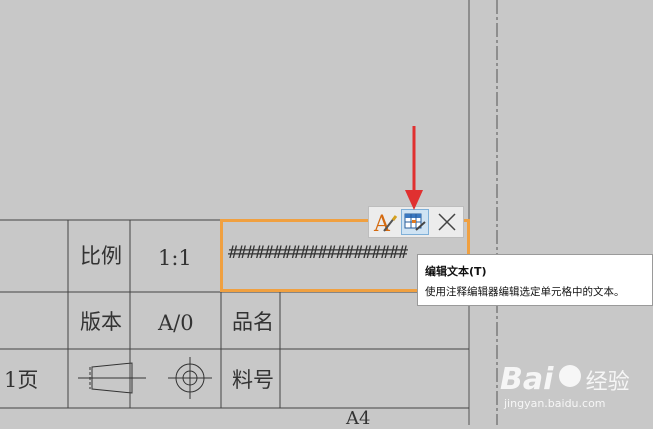 Image resolution: width=653 pixels, height=429 pixels. I want to click on cell-overflow-text: ####################, so click(323, 253).